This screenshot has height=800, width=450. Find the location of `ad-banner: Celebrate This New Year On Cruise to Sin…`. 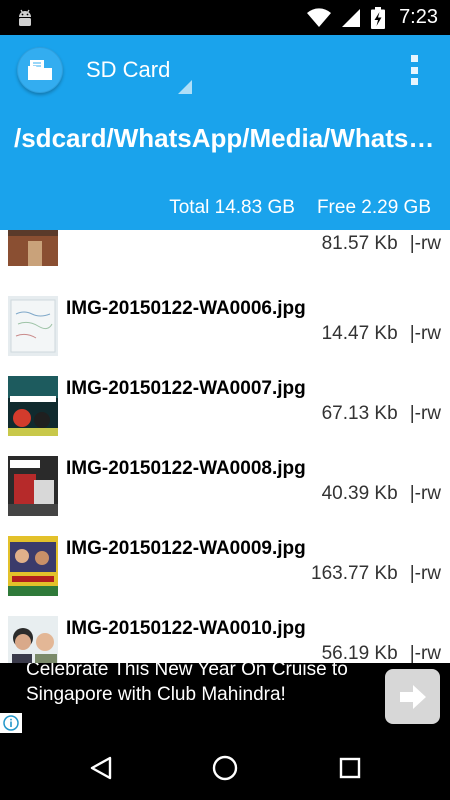

ad-banner: Celebrate This New Year On Cruise to Sin… is located at coordinates (225, 699).